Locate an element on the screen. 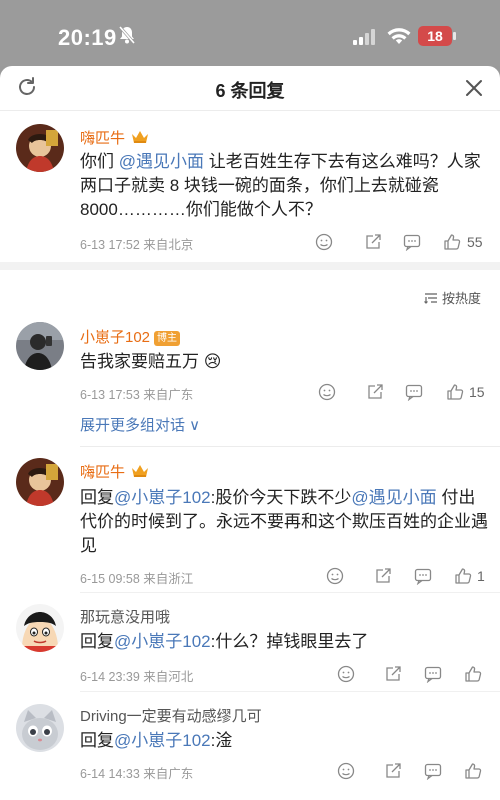 The height and width of the screenshot is (800, 500). reply-author: 那玩意没用哦 is located at coordinates (125, 616).